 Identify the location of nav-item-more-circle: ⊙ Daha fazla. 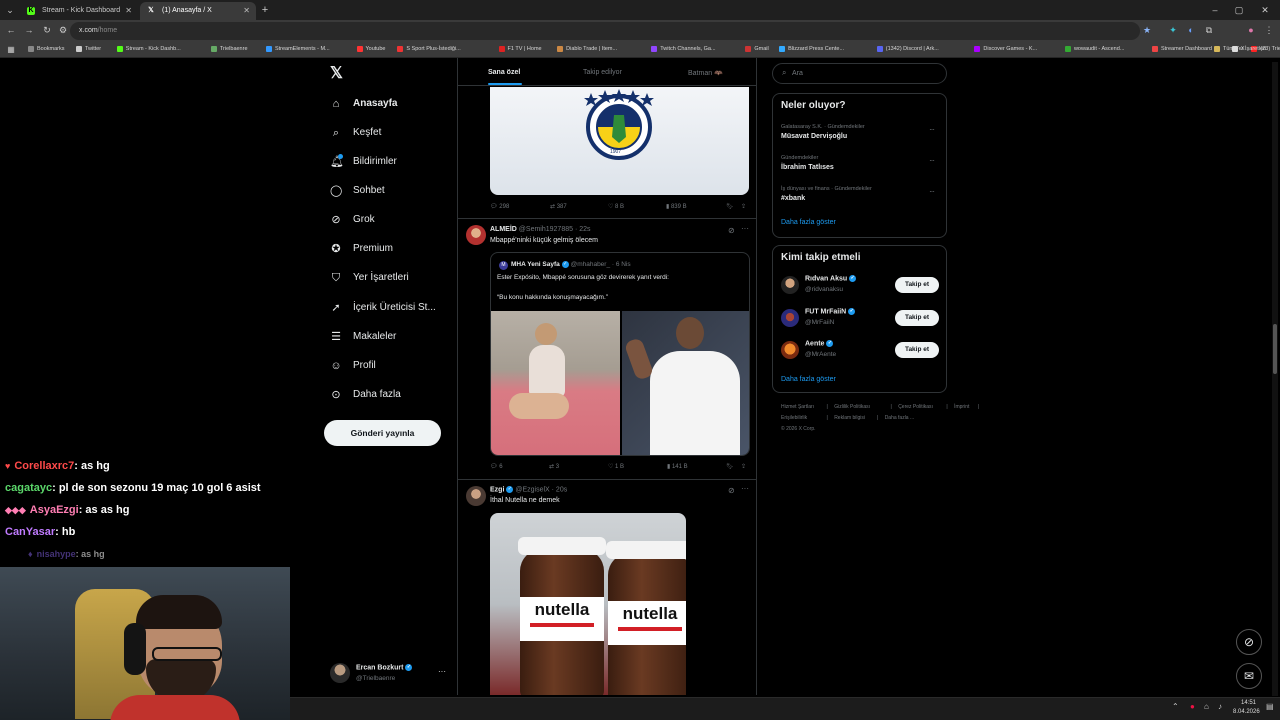
(365, 395).